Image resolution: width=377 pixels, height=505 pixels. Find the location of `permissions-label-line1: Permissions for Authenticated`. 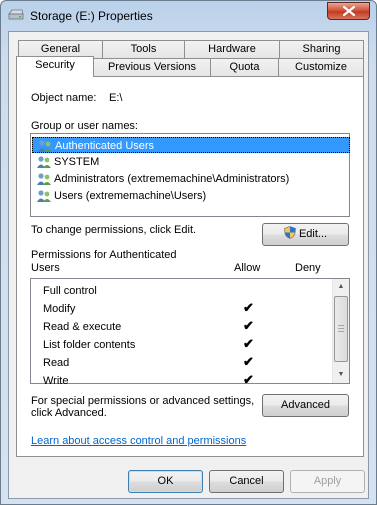

permissions-label-line1: Permissions for Authenticated is located at coordinates (104, 255).